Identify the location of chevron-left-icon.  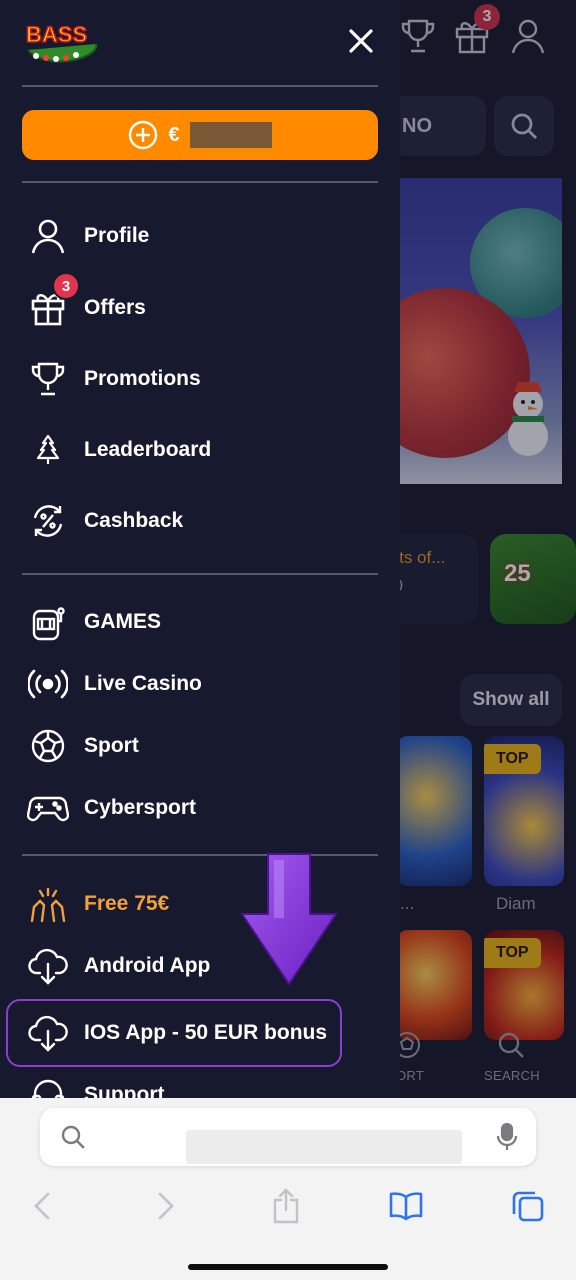
(42, 1206).